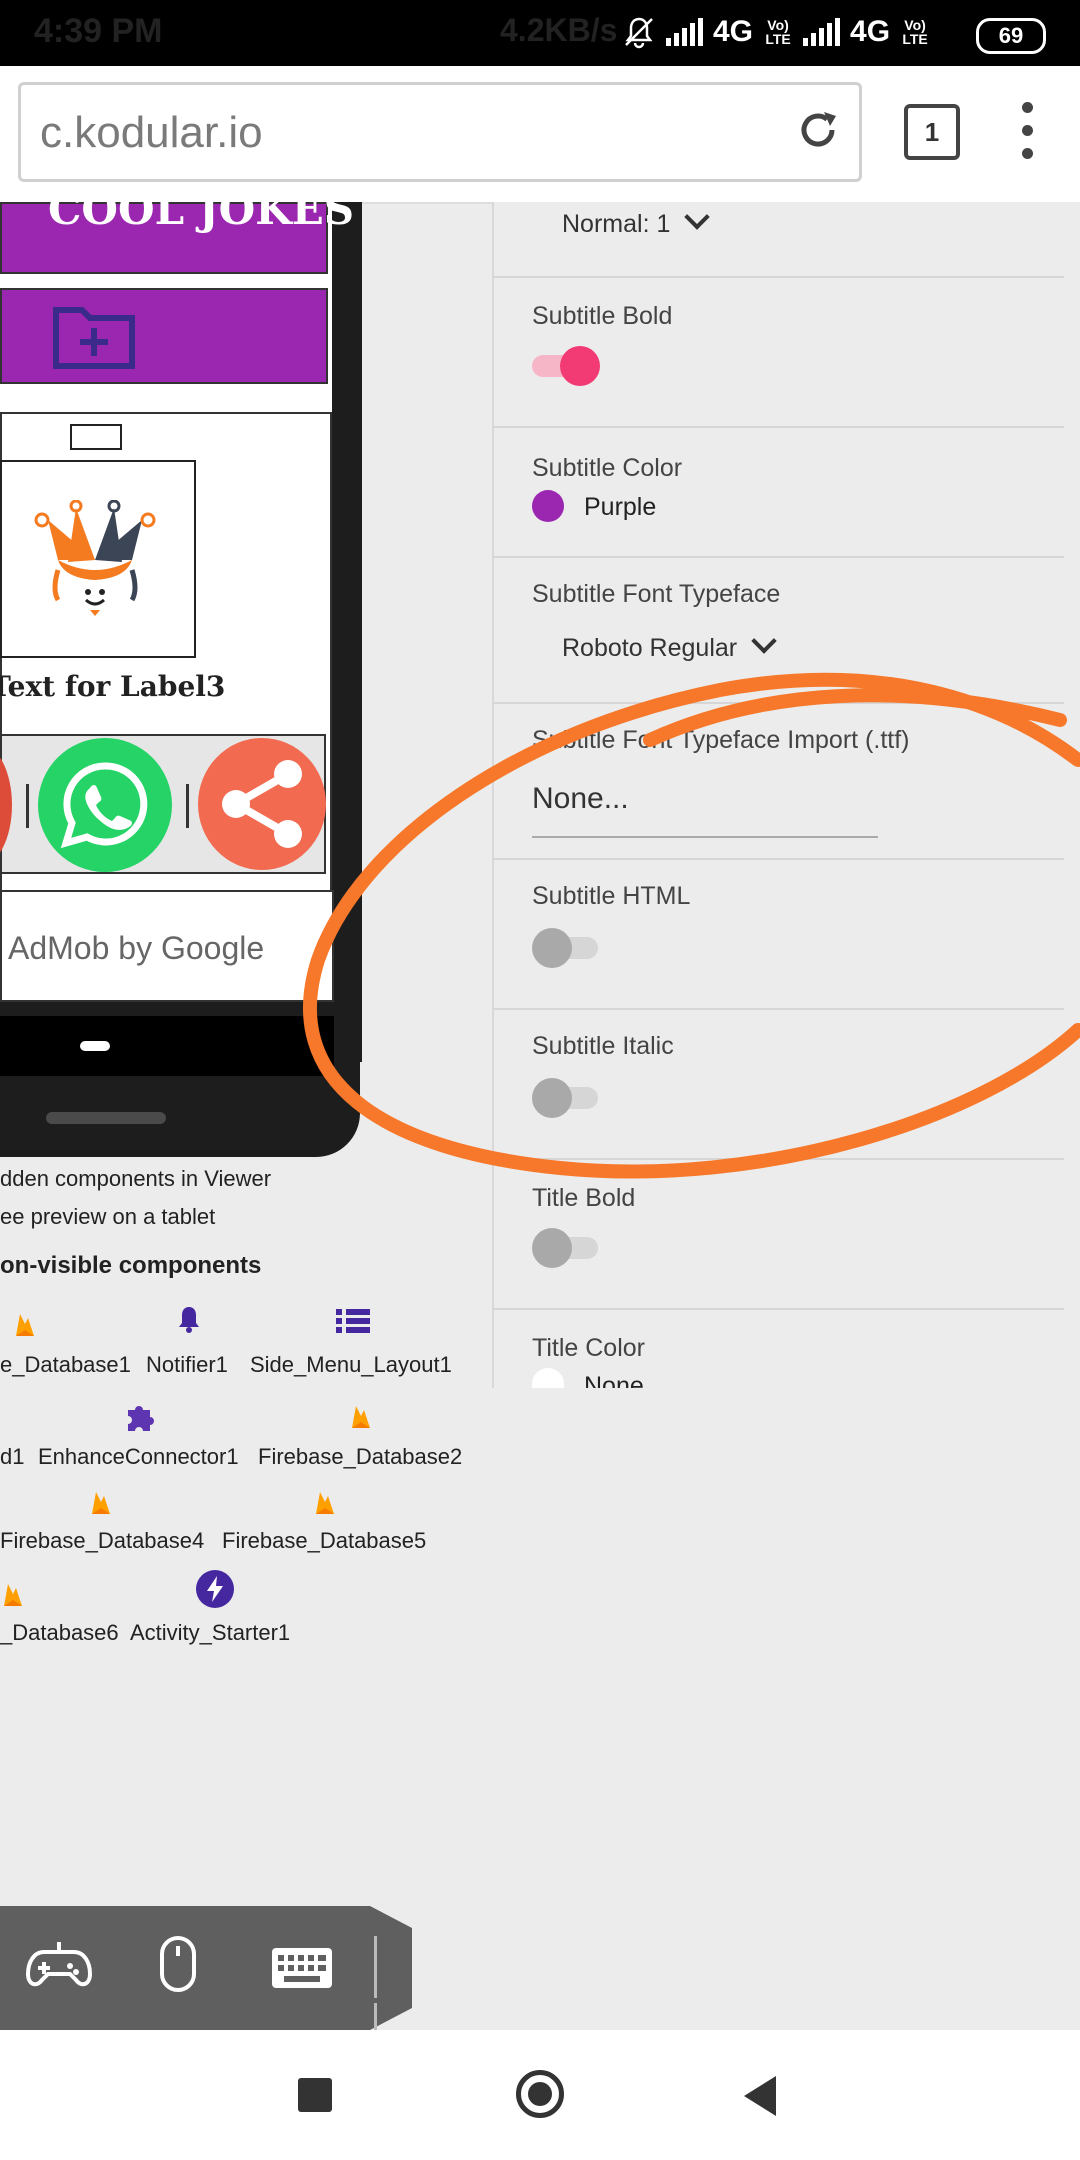  Describe the element at coordinates (611, 896) in the screenshot. I see `subtitle-html-label: Subtitle HTML` at that location.